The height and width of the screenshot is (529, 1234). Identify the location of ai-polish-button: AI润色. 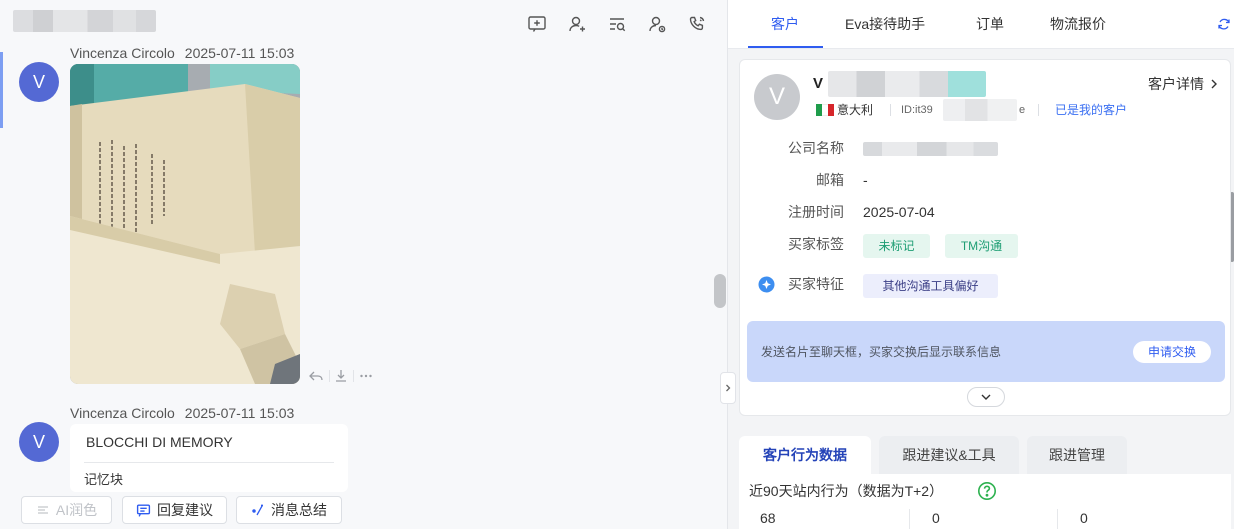
(66, 510).